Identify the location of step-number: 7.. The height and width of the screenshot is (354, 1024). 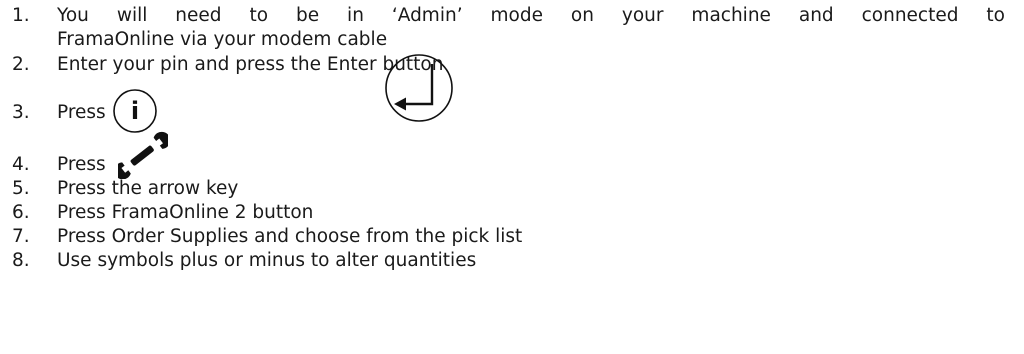
(21, 236).